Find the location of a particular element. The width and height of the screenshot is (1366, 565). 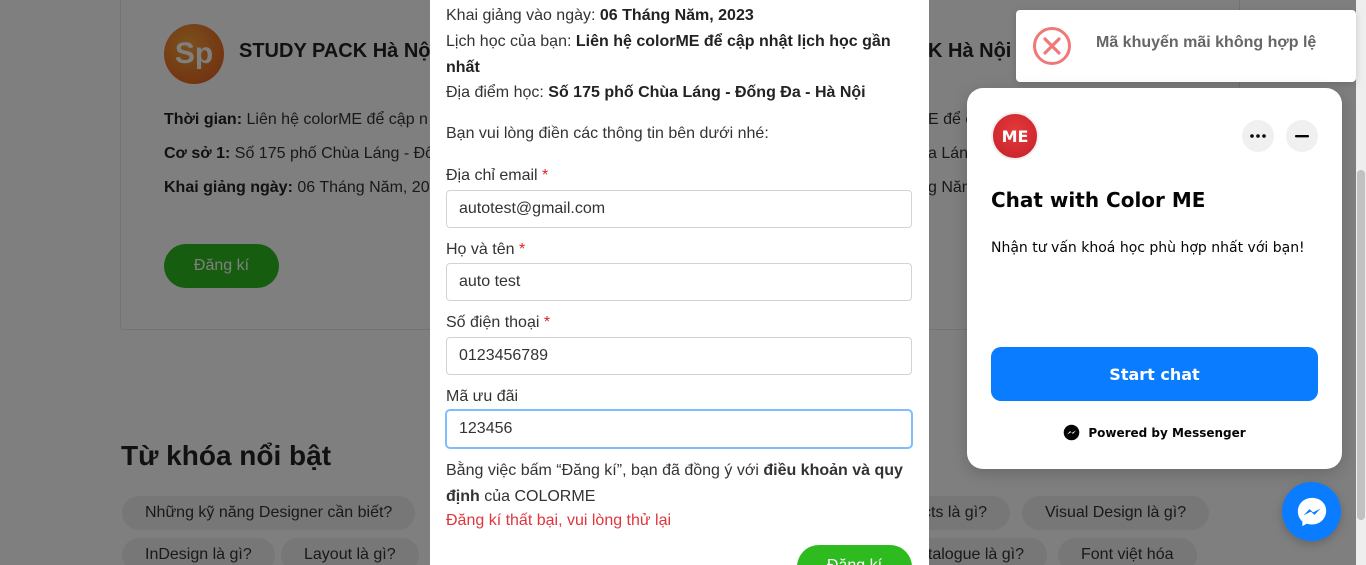

promo-code-field is located at coordinates (679, 429).